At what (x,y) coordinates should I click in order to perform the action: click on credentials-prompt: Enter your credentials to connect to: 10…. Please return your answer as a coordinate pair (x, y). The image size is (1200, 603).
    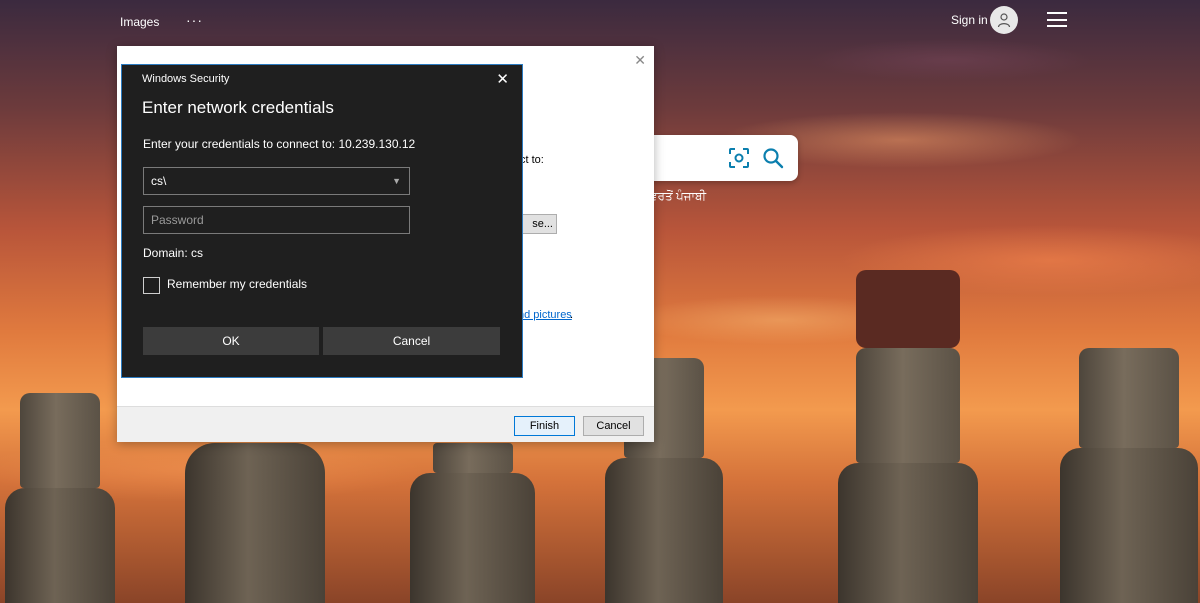
    Looking at the image, I should click on (279, 144).